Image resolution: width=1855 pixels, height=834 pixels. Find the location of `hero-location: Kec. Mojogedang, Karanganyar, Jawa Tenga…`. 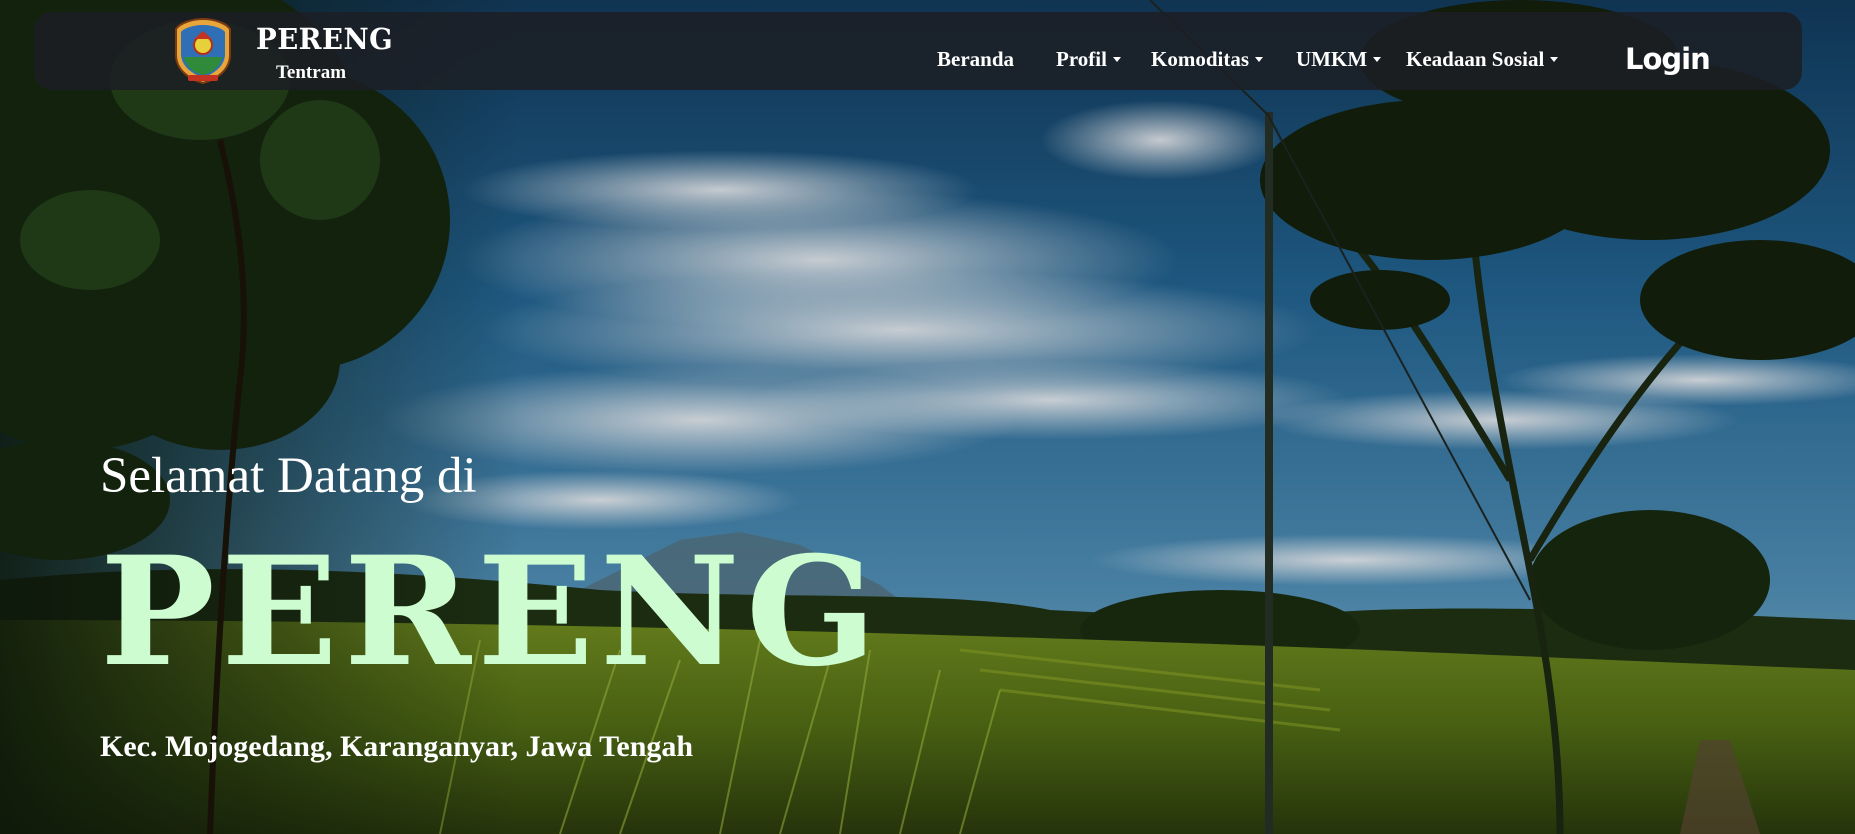

hero-location: Kec. Mojogedang, Karanganyar, Jawa Tenga… is located at coordinates (397, 746).